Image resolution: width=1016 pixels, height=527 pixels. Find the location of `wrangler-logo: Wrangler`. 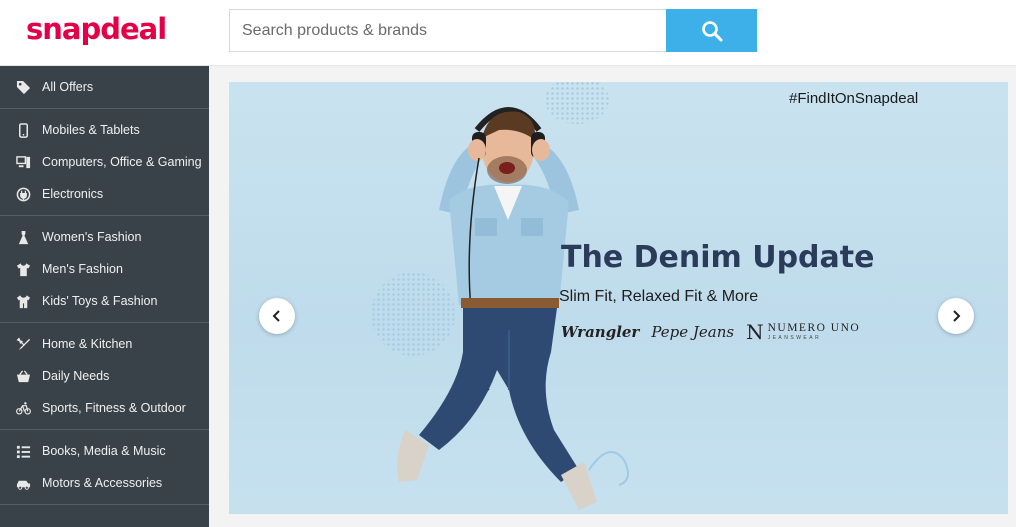

wrangler-logo: Wrangler is located at coordinates (600, 332).